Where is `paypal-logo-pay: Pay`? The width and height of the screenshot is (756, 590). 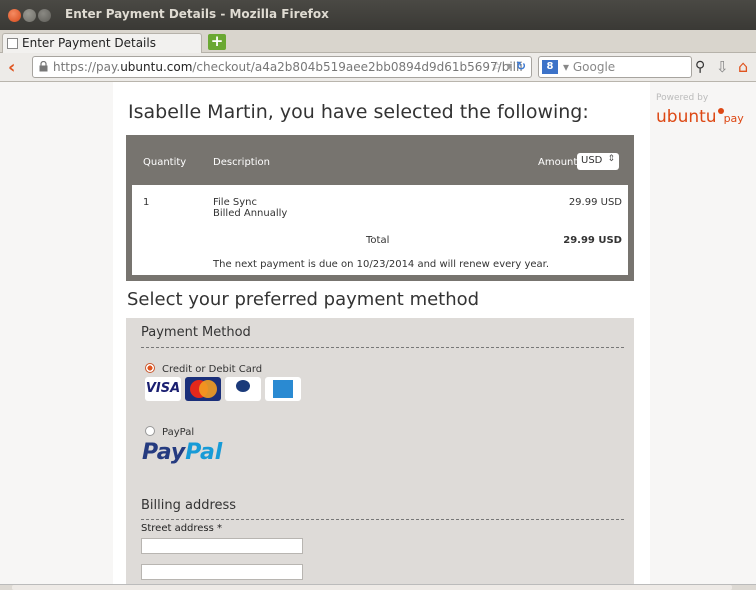 paypal-logo-pay: Pay is located at coordinates (164, 452).